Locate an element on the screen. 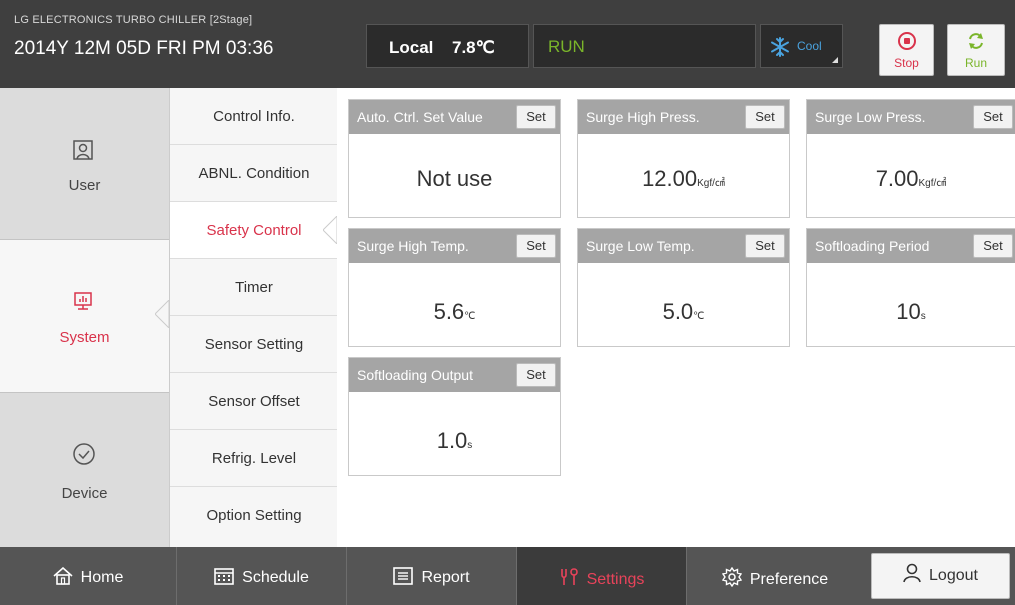 The height and width of the screenshot is (605, 1015). value-text: 12.00 is located at coordinates (670, 178).